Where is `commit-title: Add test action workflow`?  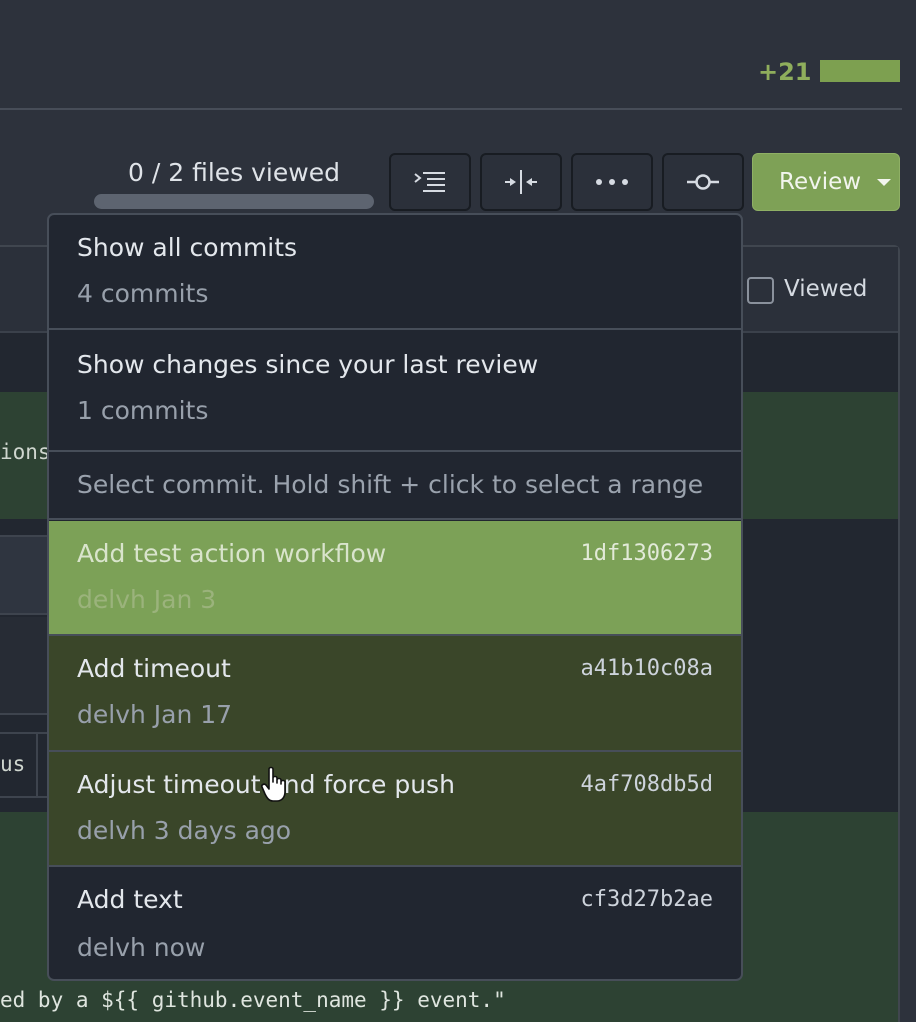
commit-title: Add test action workflow is located at coordinates (232, 553).